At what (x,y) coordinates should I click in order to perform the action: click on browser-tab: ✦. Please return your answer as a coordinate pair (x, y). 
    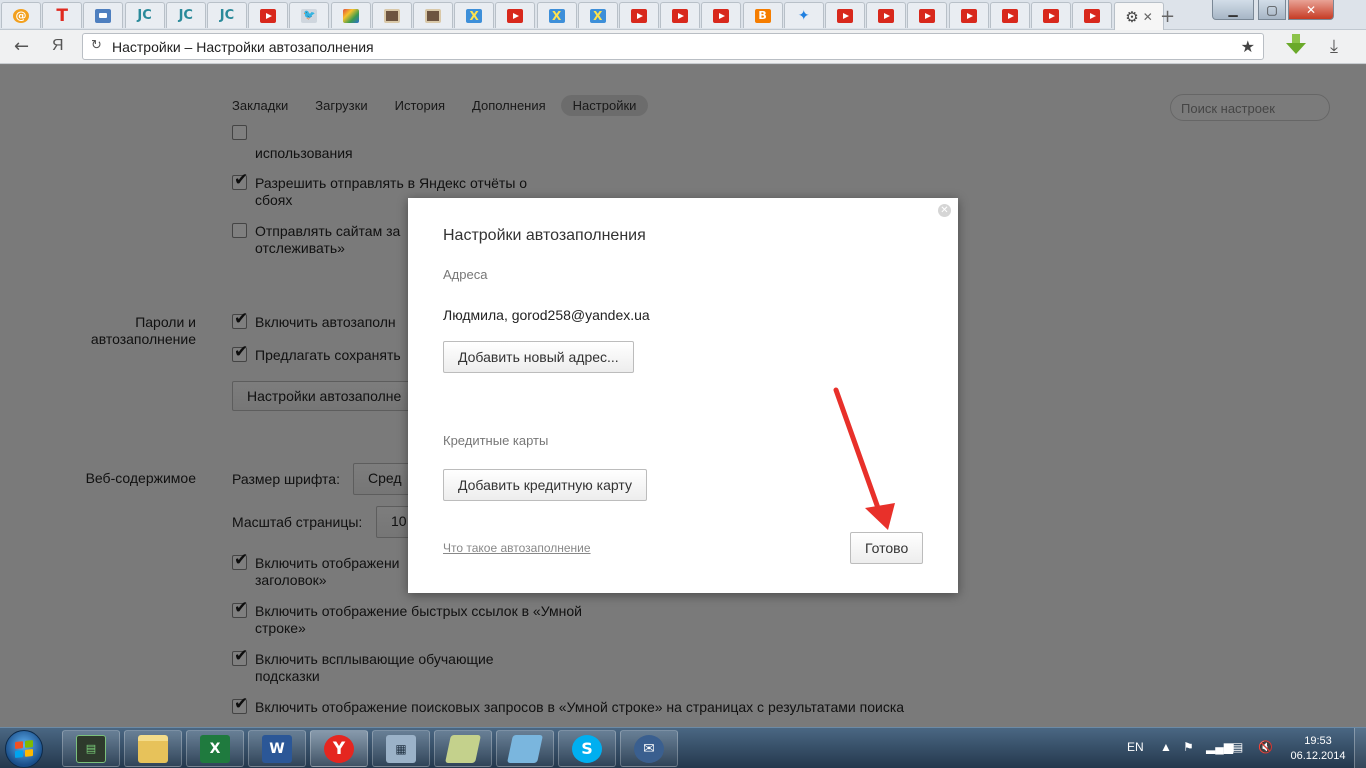
    Looking at the image, I should click on (803, 15).